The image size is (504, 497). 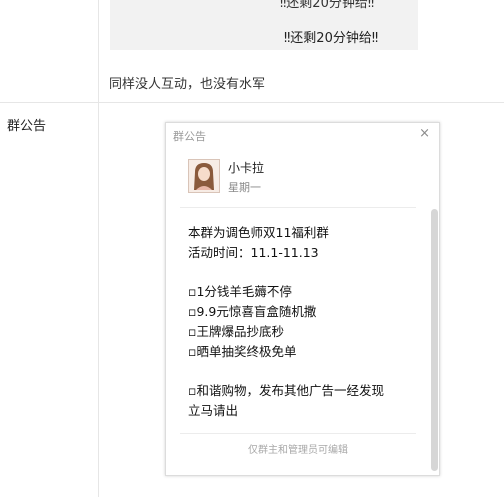 What do you see at coordinates (424, 133) in the screenshot?
I see `close-icon: ×` at bounding box center [424, 133].